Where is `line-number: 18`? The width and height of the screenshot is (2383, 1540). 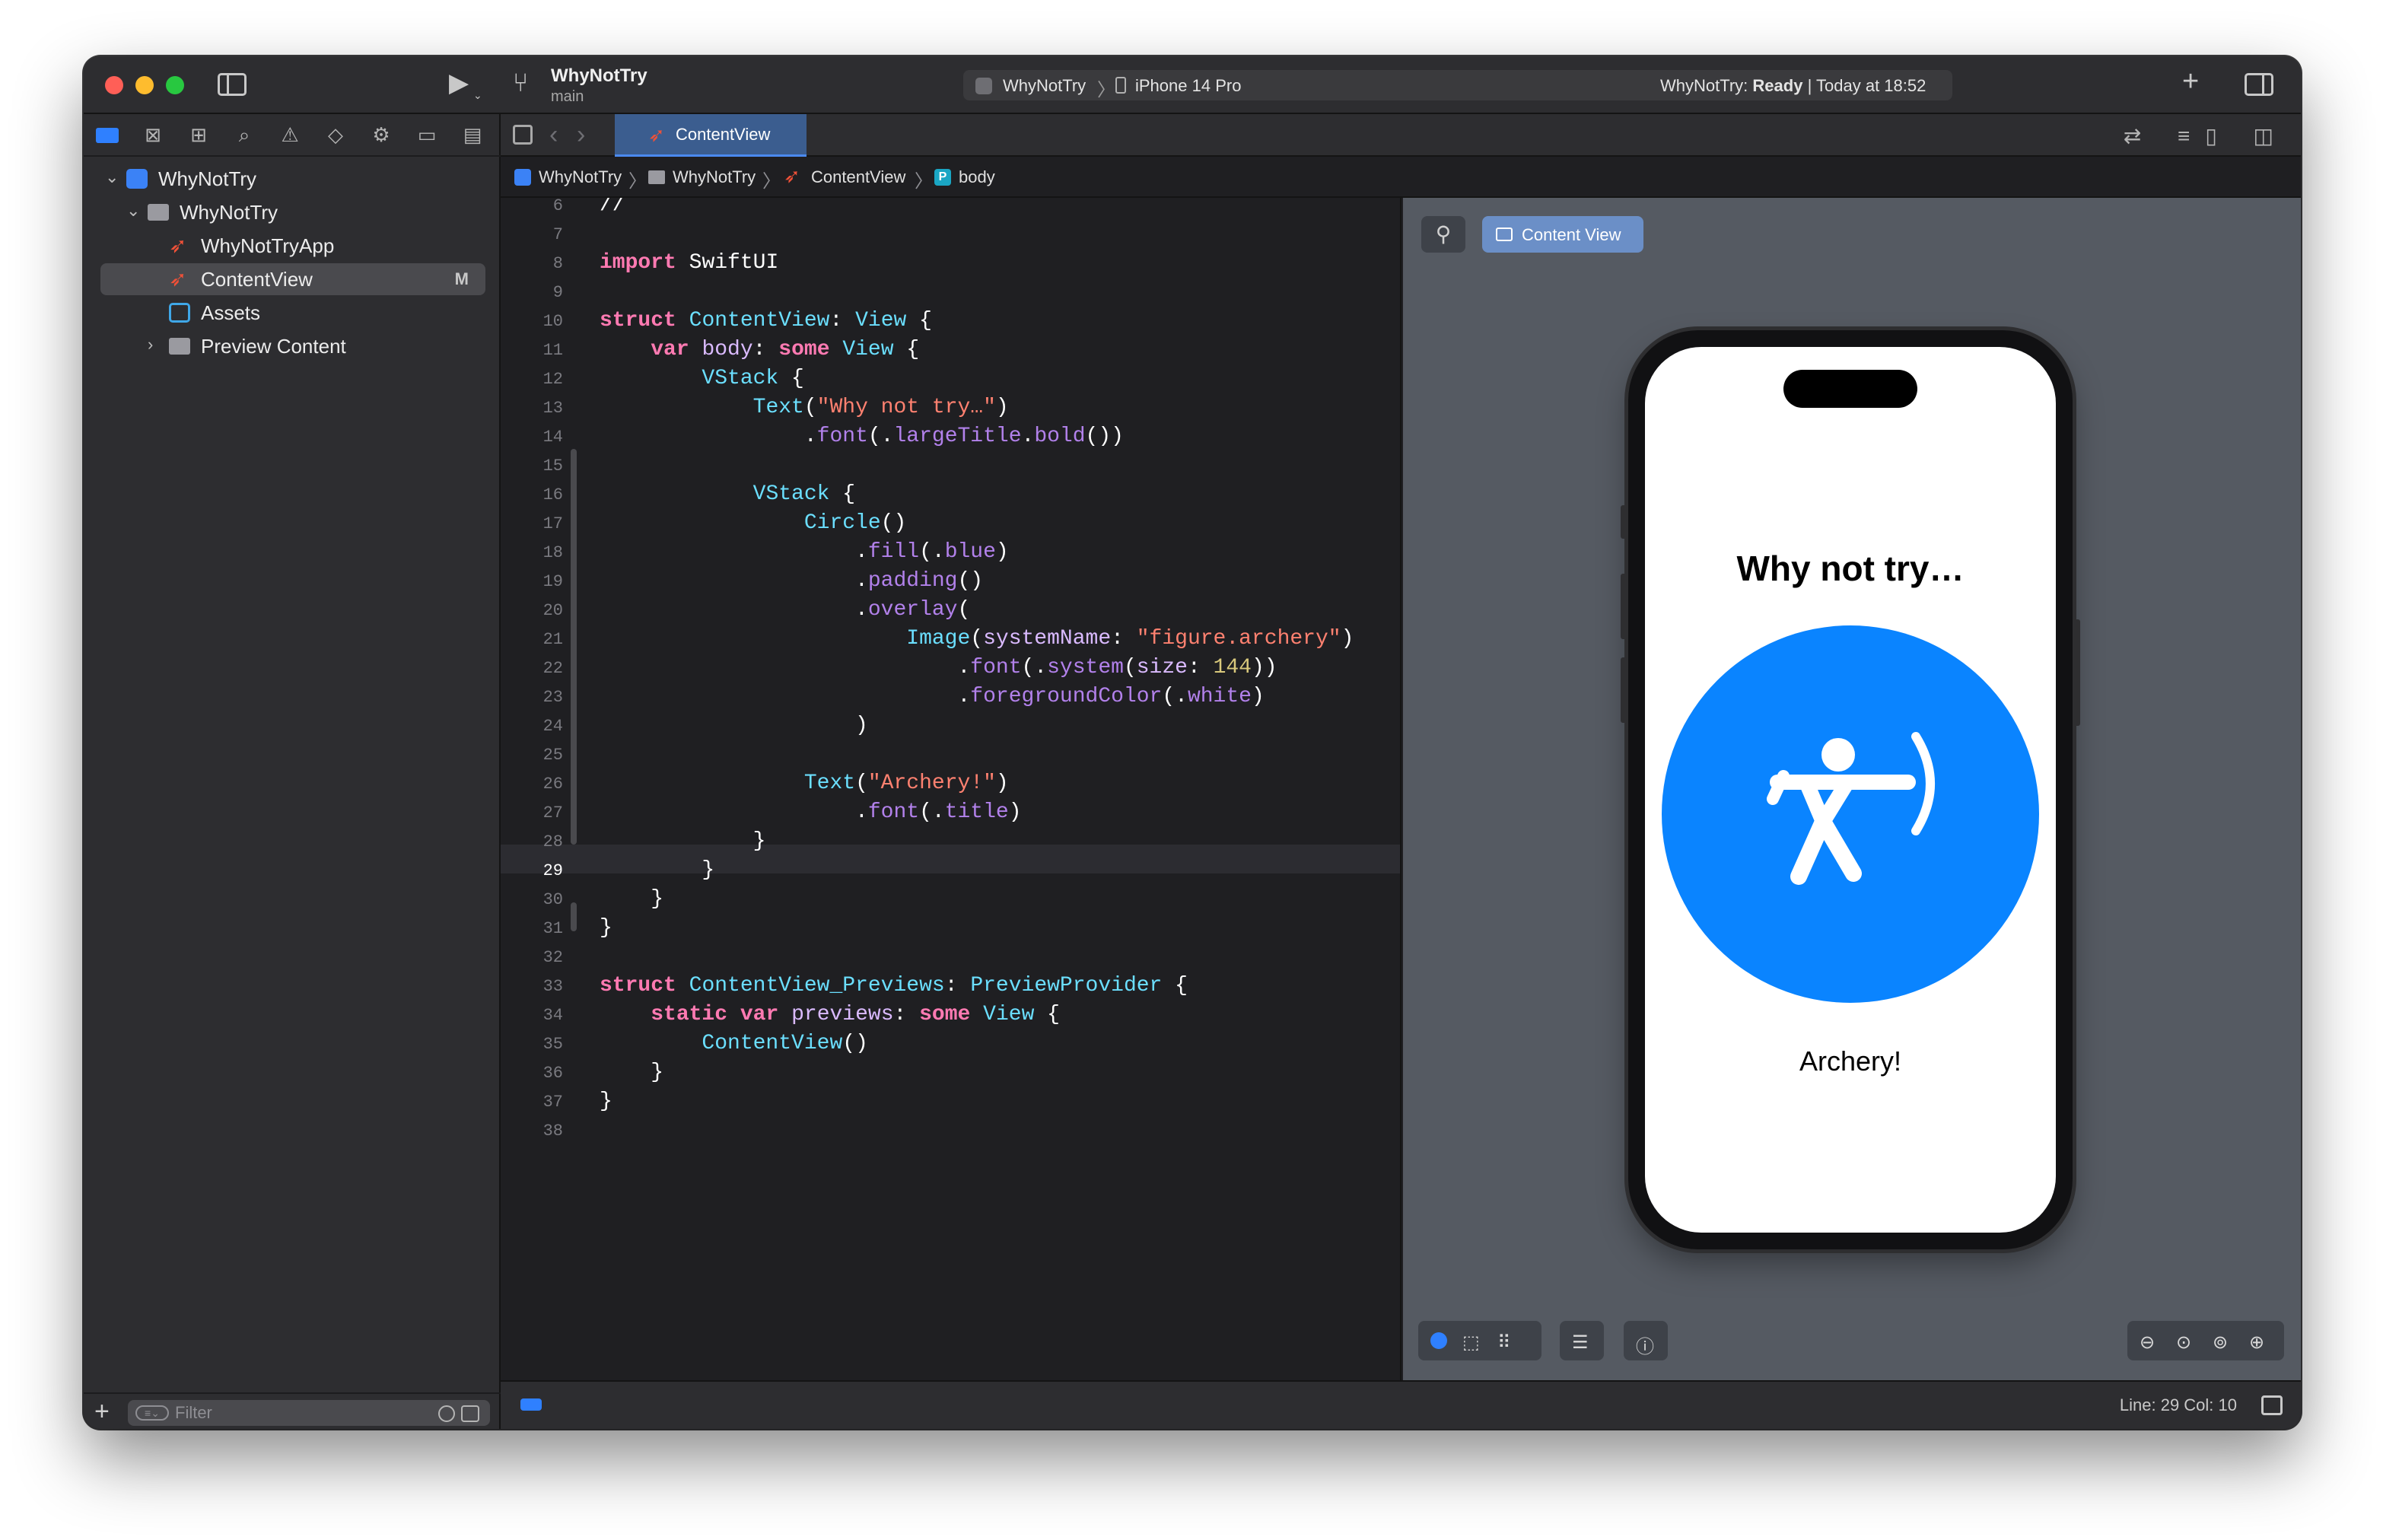
line-number: 18 is located at coordinates (532, 552).